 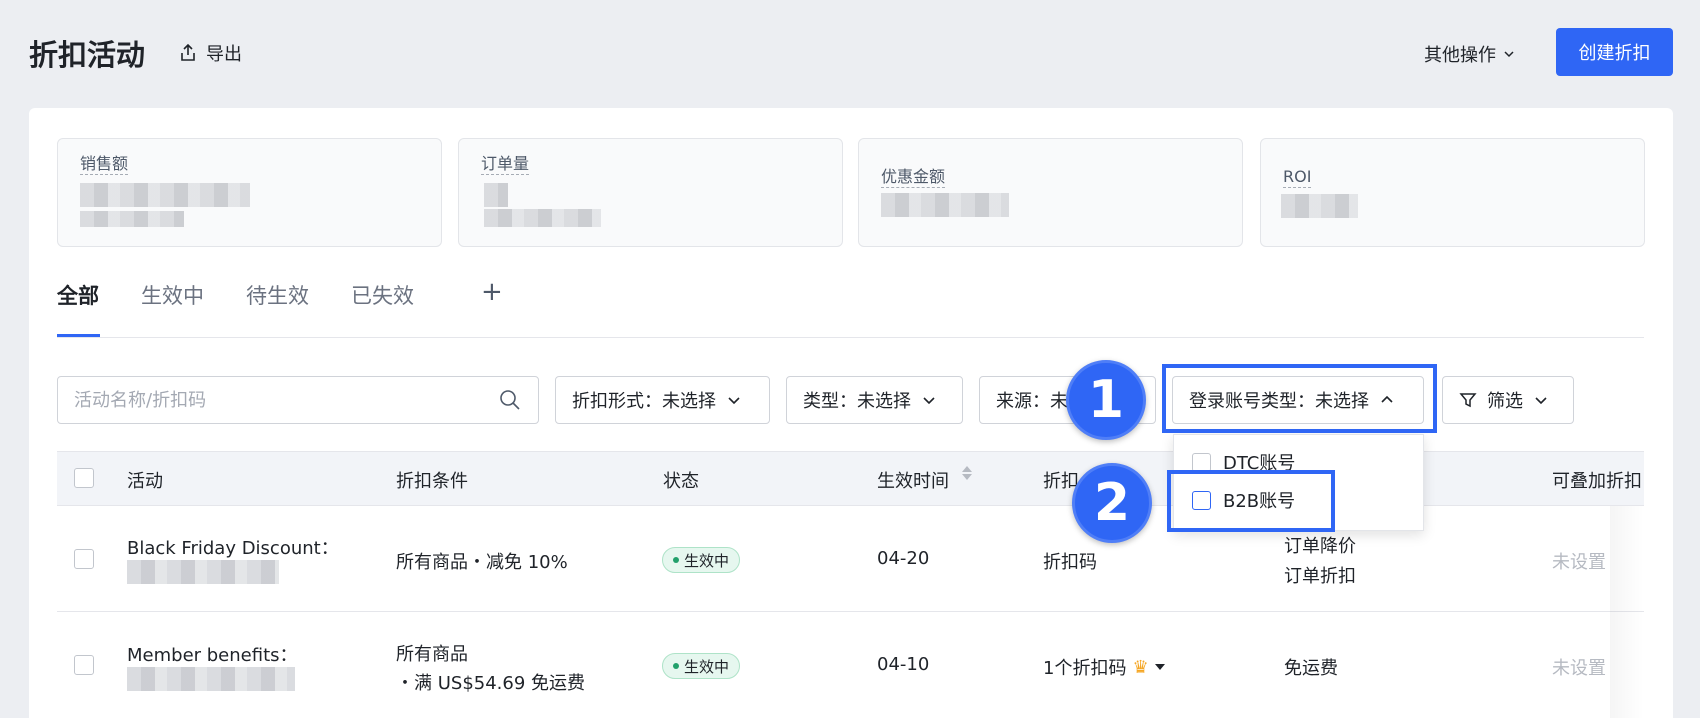 I want to click on tab-active: 生效中, so click(x=172, y=295).